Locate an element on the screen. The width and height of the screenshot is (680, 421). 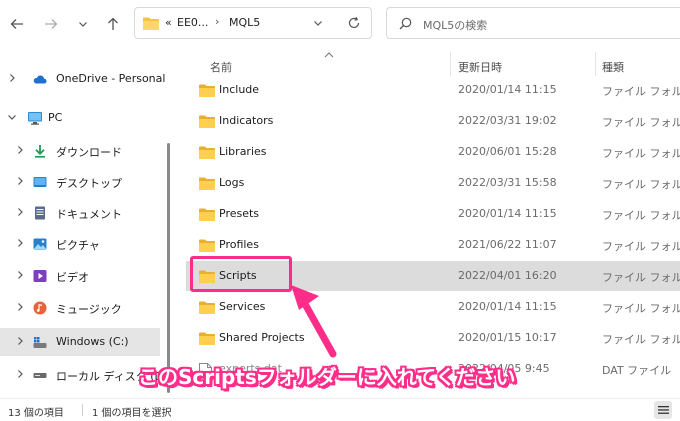
sidebar-item-downloads: ダウンロード is located at coordinates (80, 151).